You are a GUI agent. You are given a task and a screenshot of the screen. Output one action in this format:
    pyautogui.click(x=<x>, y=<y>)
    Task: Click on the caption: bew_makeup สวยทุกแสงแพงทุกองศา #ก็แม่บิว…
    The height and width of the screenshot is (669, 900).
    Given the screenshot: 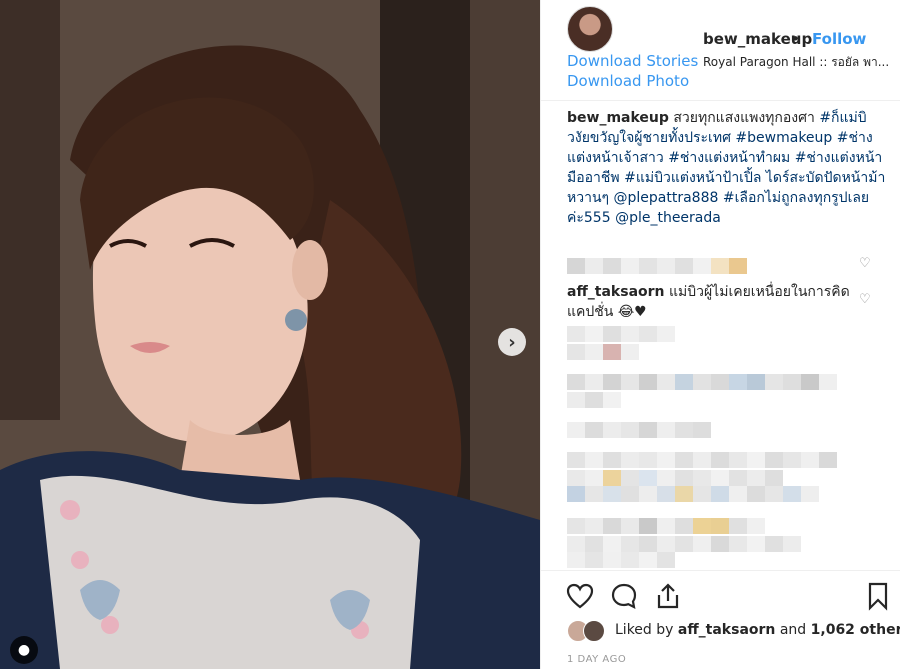 What is the action you would take?
    pyautogui.click(x=727, y=168)
    